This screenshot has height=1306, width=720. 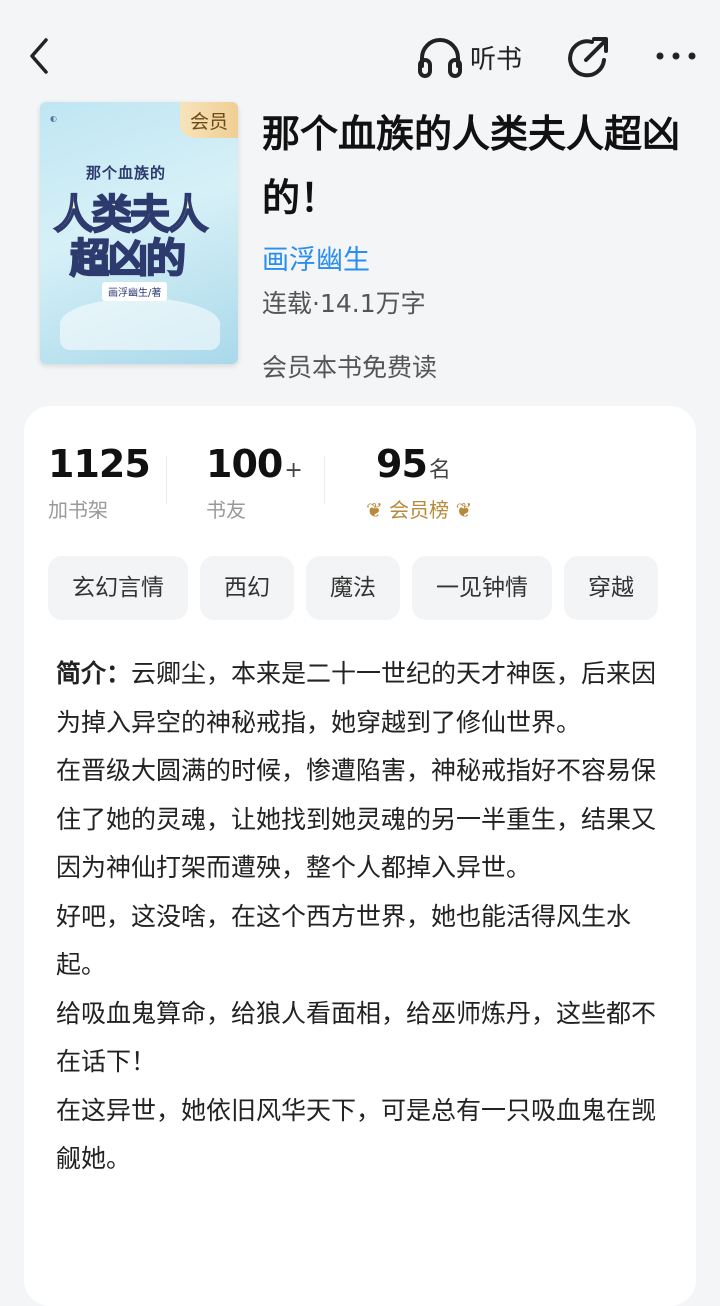 I want to click on book-title: 那个血族的人类夫人超凶的！, so click(x=471, y=166).